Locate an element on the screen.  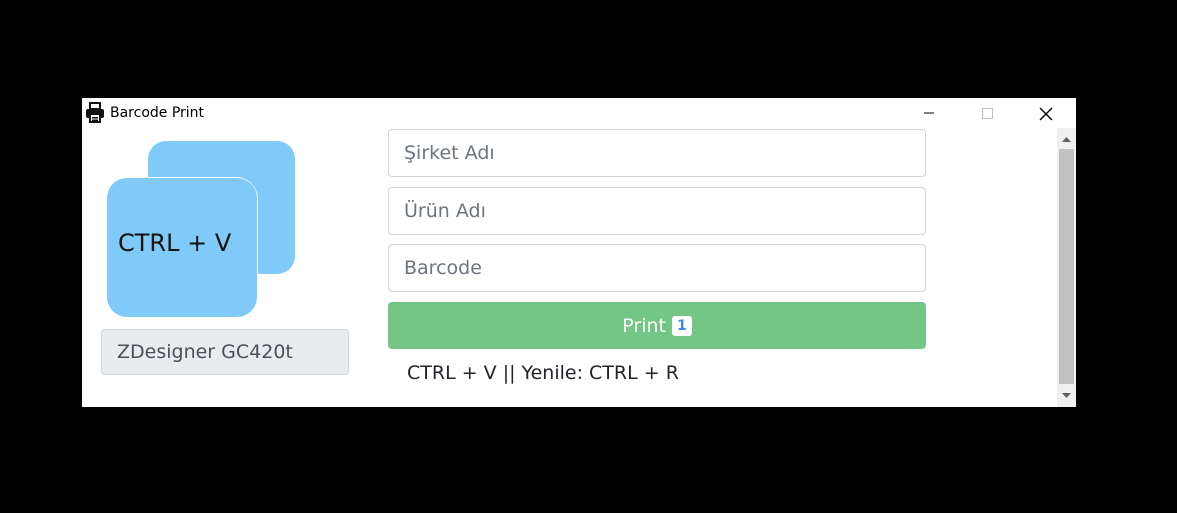
scroll-down-button is located at coordinates (1066, 396).